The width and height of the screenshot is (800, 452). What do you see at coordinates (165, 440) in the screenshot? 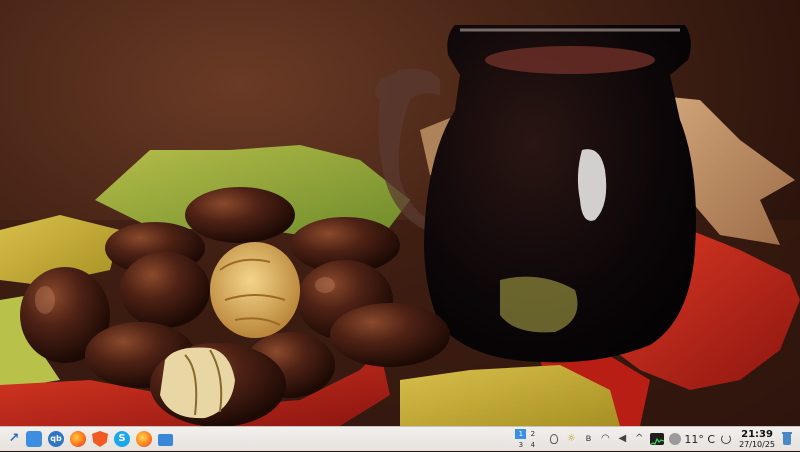
I see `folder-icon` at bounding box center [165, 440].